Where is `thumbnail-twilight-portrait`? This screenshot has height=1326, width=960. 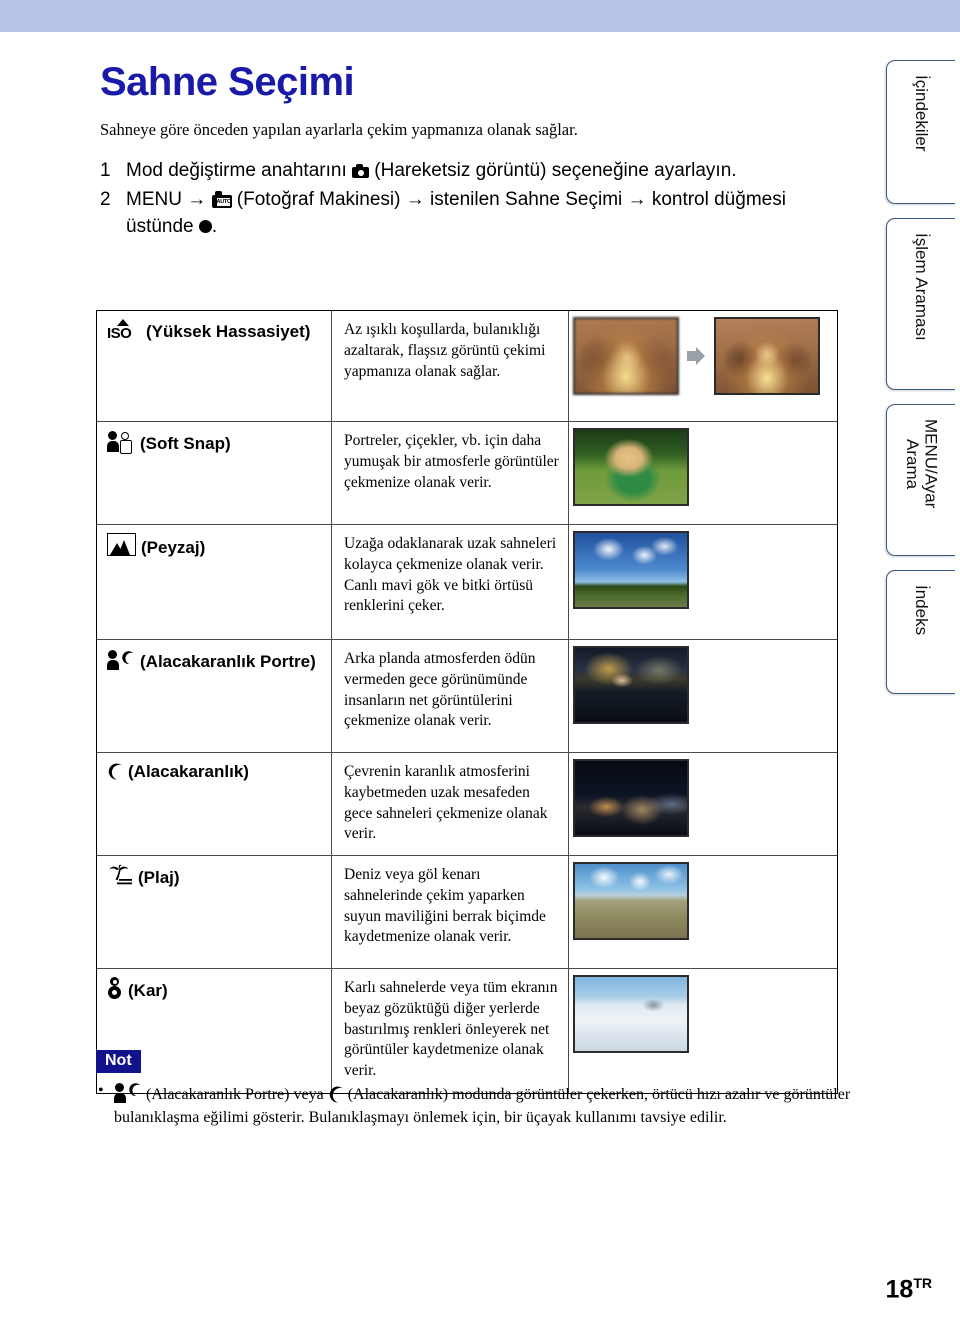
thumbnail-twilight-portrait is located at coordinates (631, 685).